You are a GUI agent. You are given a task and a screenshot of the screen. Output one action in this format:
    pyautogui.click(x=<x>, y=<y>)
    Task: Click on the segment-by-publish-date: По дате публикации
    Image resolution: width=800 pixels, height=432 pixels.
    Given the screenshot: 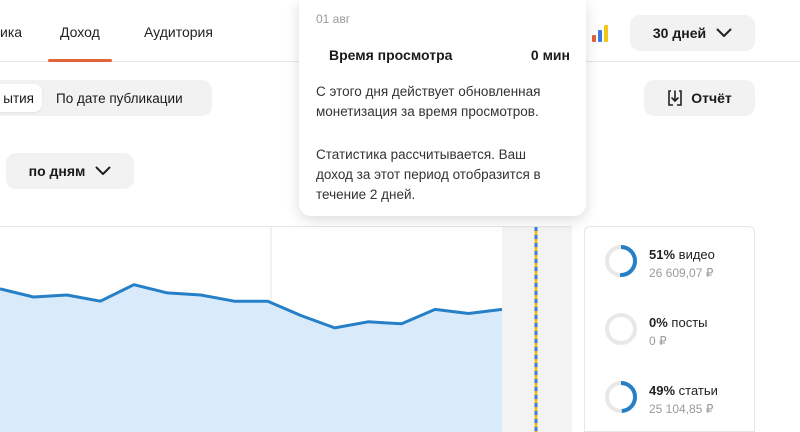 What is the action you would take?
    pyautogui.click(x=119, y=98)
    